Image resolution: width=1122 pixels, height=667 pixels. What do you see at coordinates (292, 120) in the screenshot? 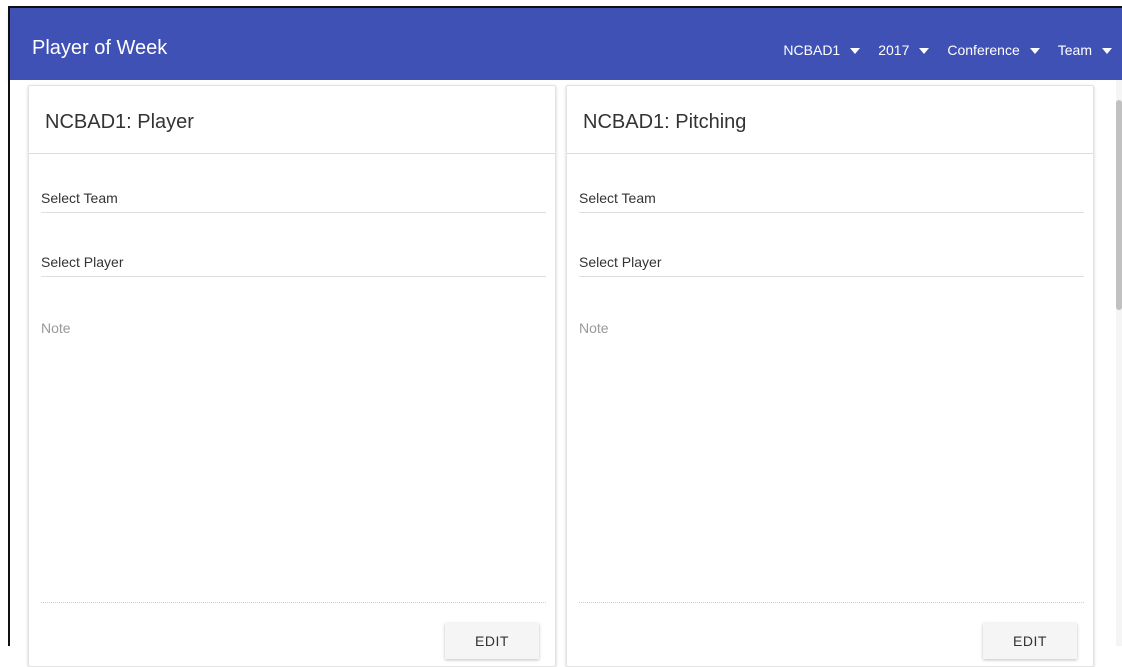
I see `card-header: NCBAD1: Player` at bounding box center [292, 120].